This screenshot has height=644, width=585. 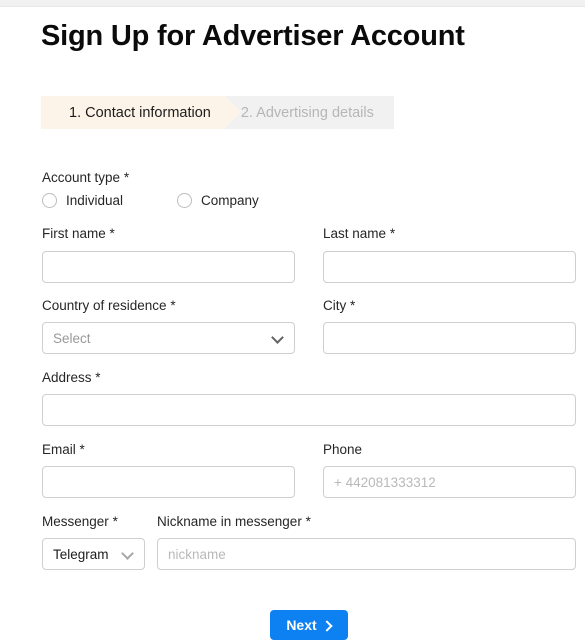 I want to click on messenger-select-value: Telegram, so click(x=81, y=554).